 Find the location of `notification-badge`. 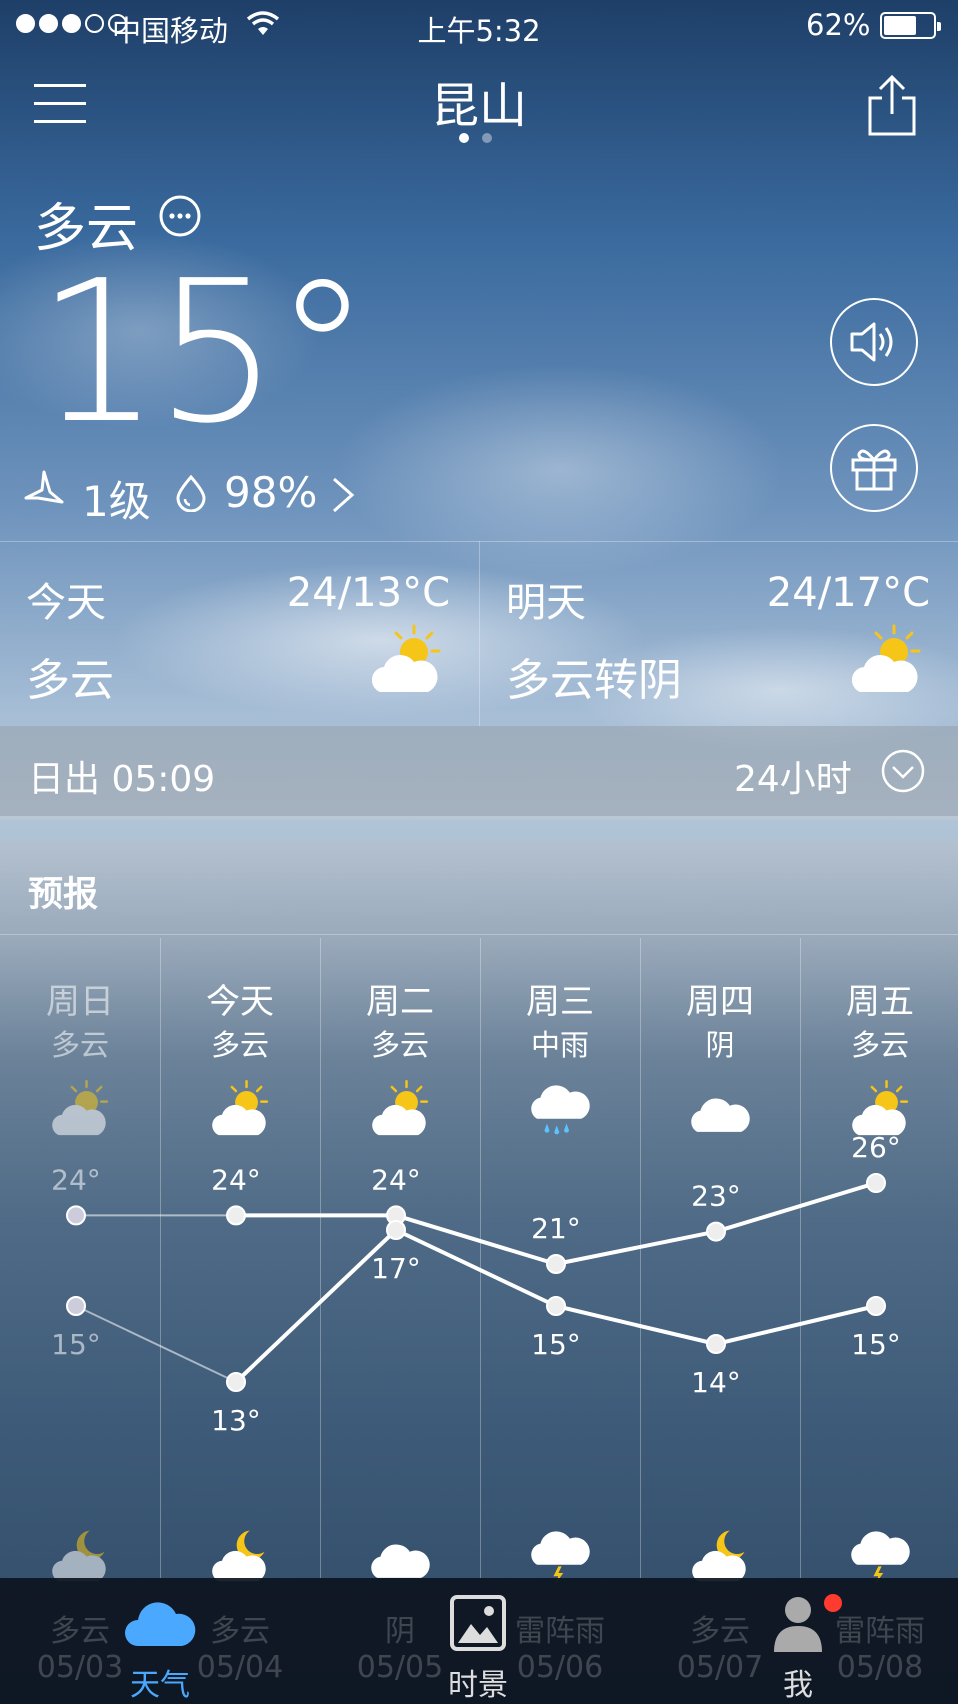

notification-badge is located at coordinates (833, 1603).